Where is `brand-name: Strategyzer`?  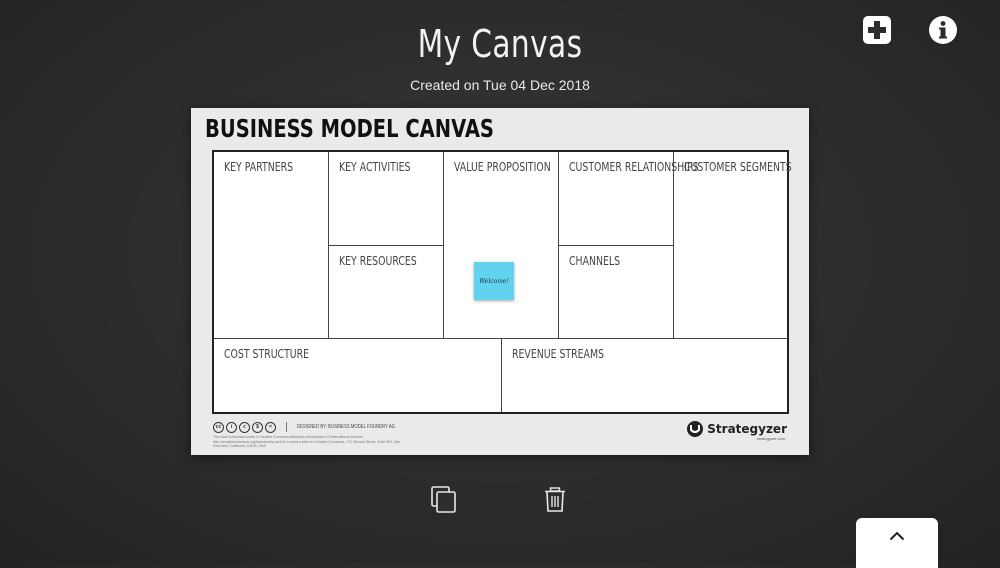 brand-name: Strategyzer is located at coordinates (747, 429).